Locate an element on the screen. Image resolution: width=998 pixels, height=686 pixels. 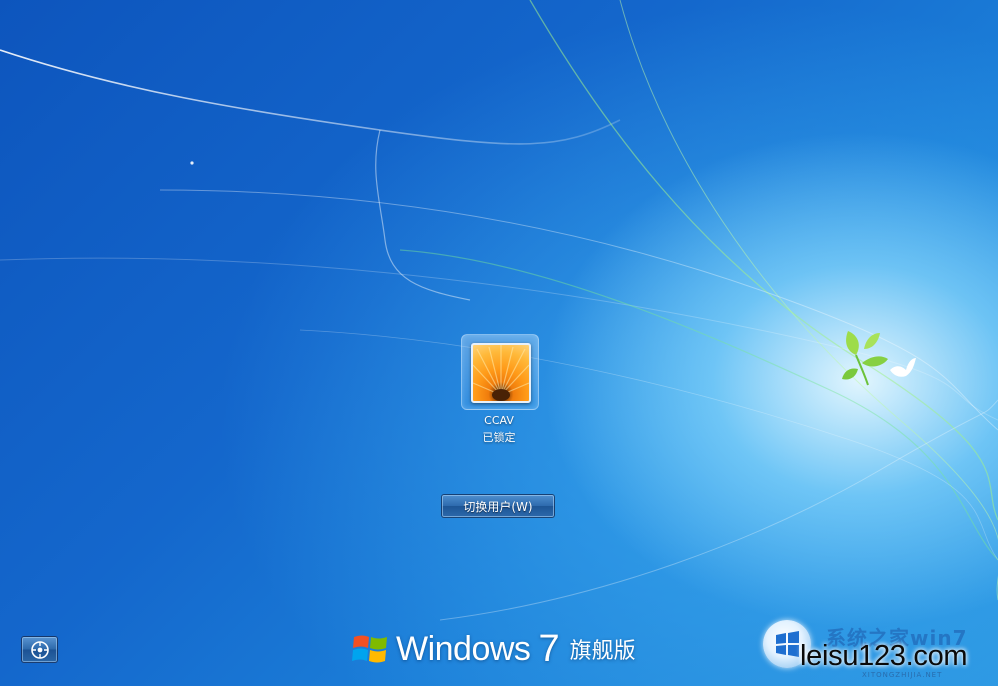
watermark-text: leisu123.com is located at coordinates (884, 656).